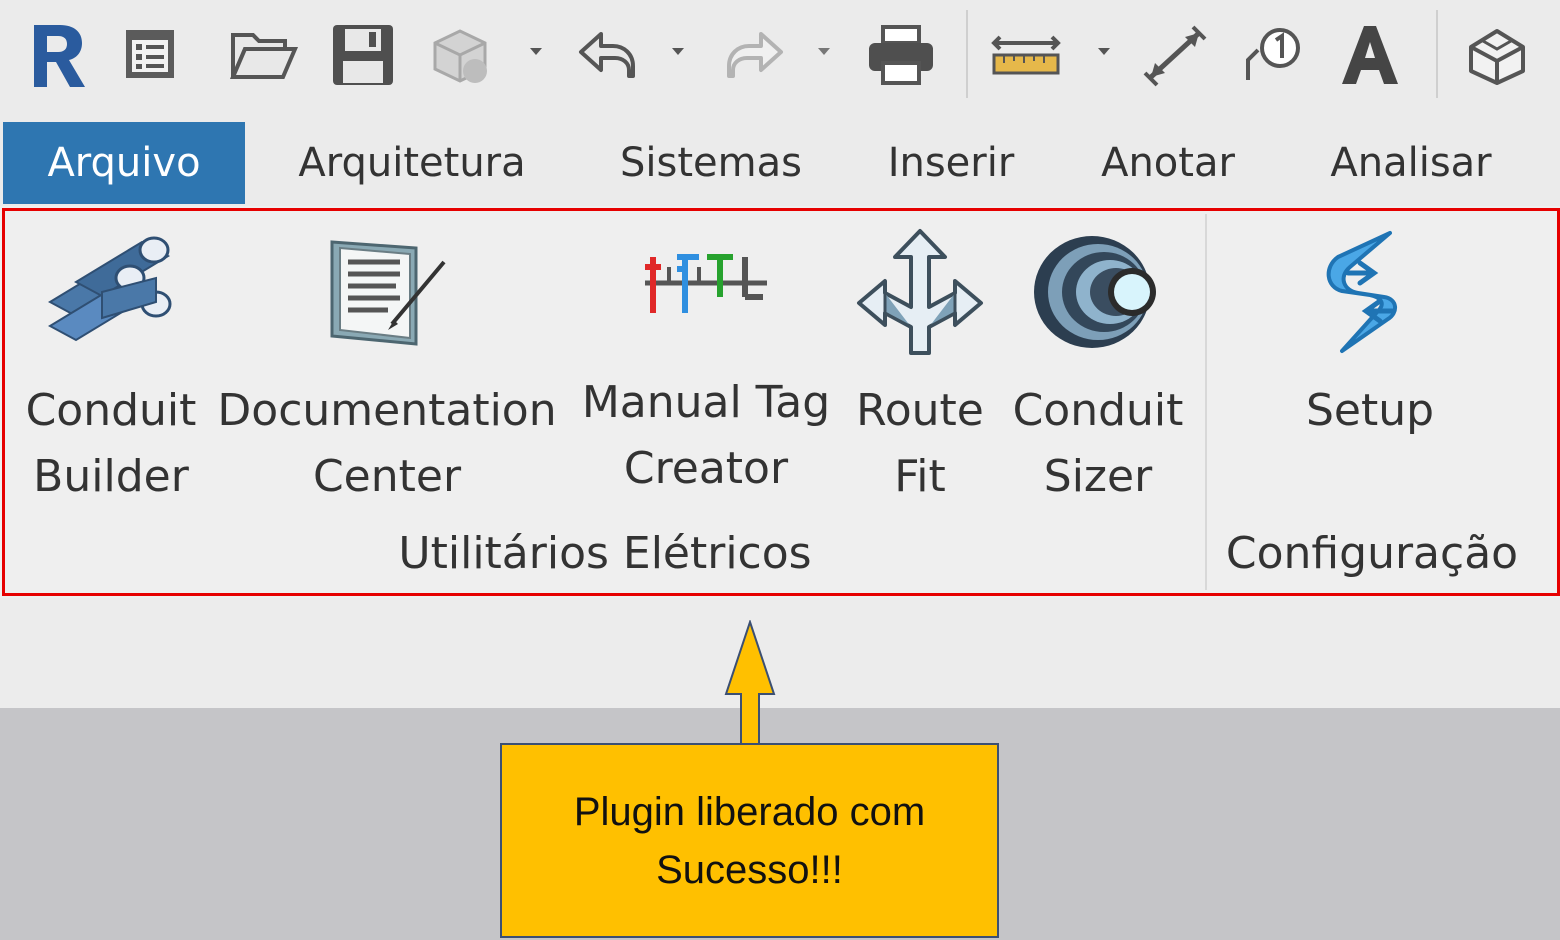 The image size is (1560, 940). I want to click on text-icon, so click(1370, 55).